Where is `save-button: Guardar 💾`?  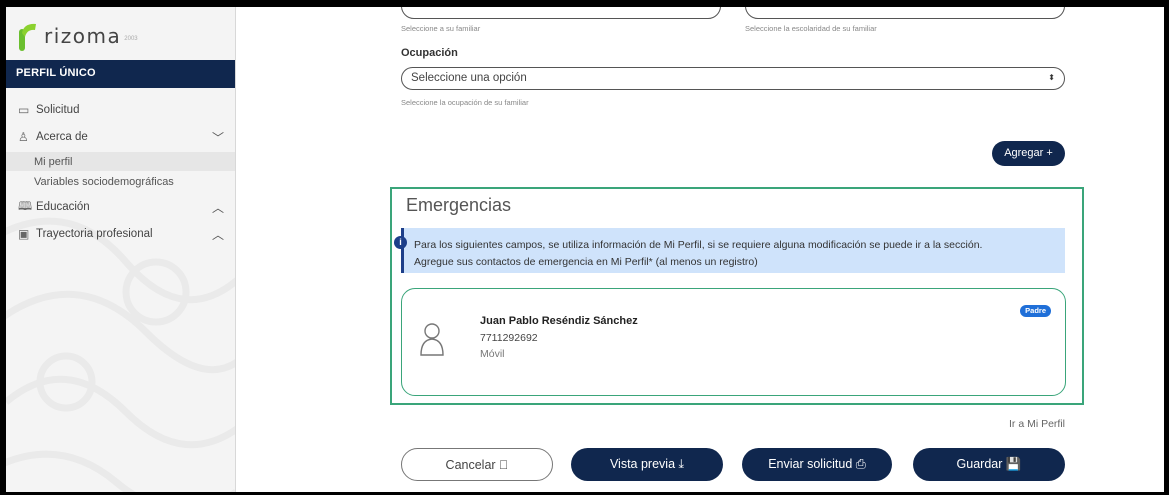
save-button: Guardar 💾 is located at coordinates (989, 464).